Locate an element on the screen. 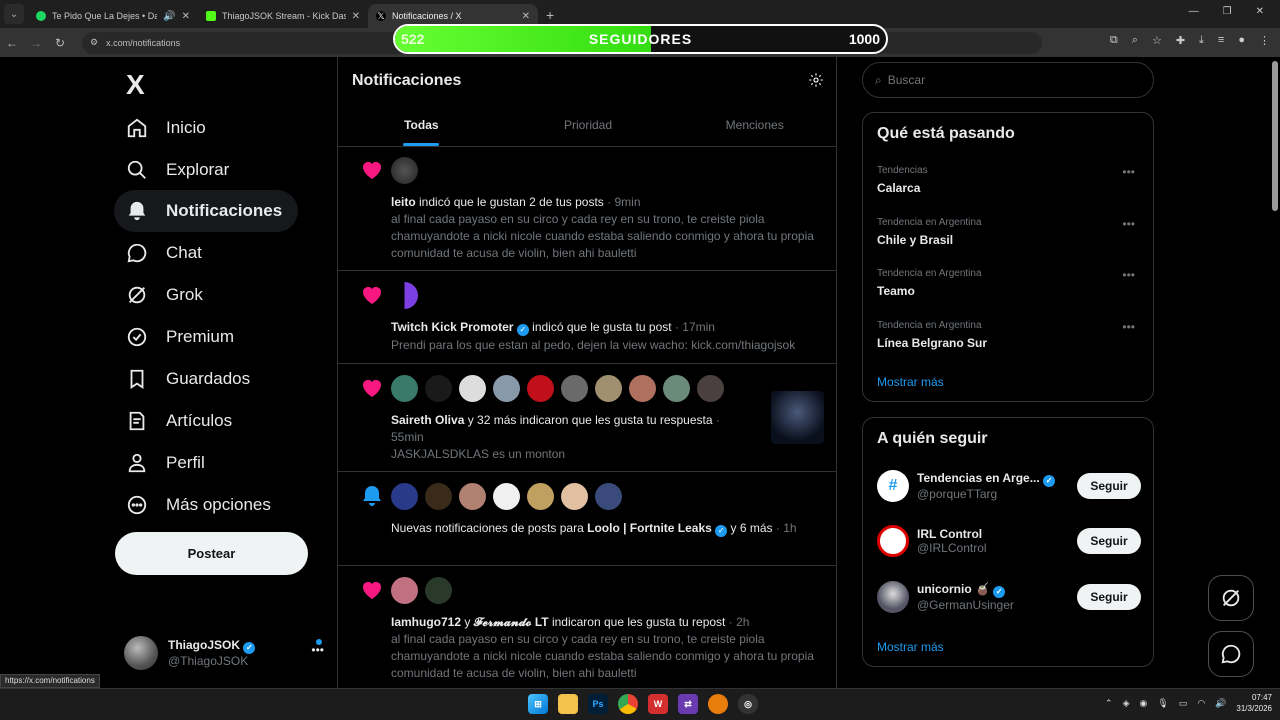  sidebar-item-grok: Grok is located at coordinates (164, 295).